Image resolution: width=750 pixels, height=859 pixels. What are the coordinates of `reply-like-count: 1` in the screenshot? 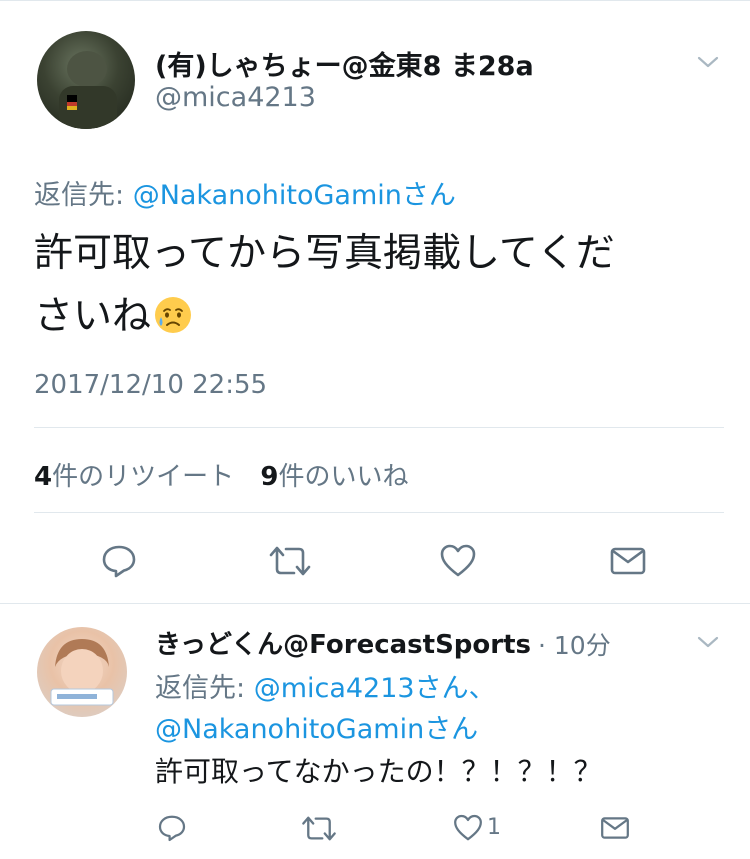 It's located at (494, 827).